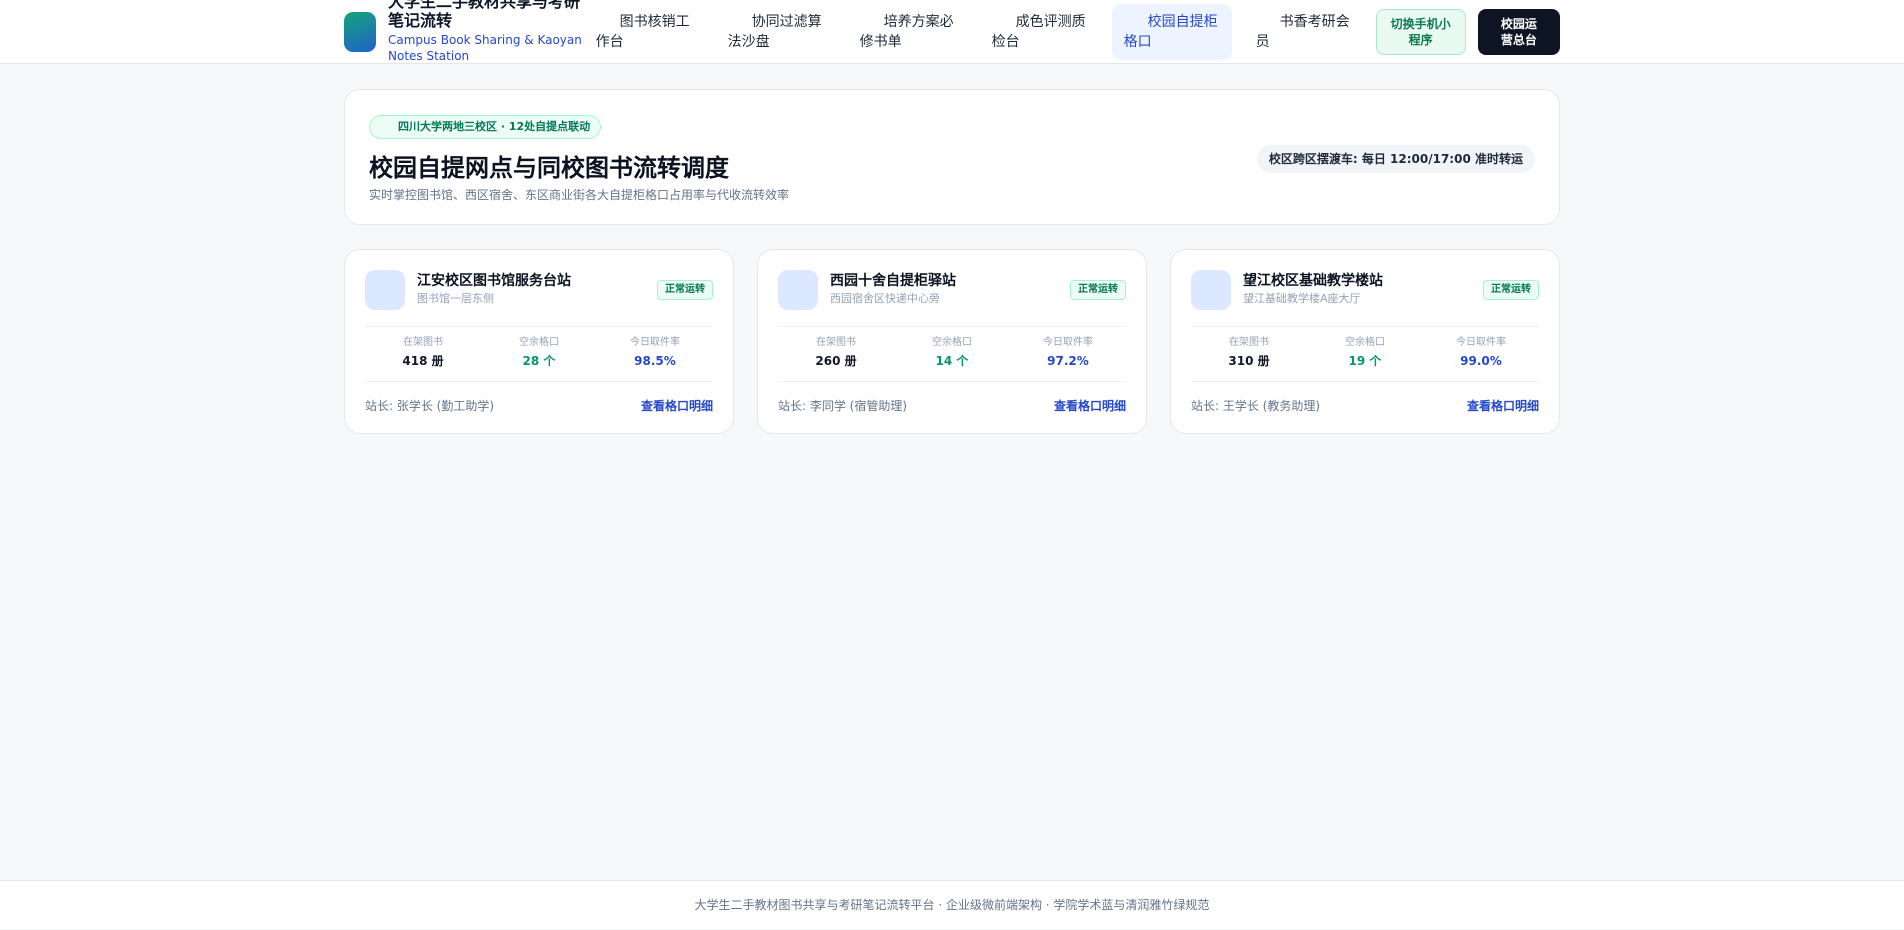 This screenshot has width=1904, height=930. Describe the element at coordinates (1420, 32) in the screenshot. I see `switch-mini-program-button: 切换手机小程序` at that location.